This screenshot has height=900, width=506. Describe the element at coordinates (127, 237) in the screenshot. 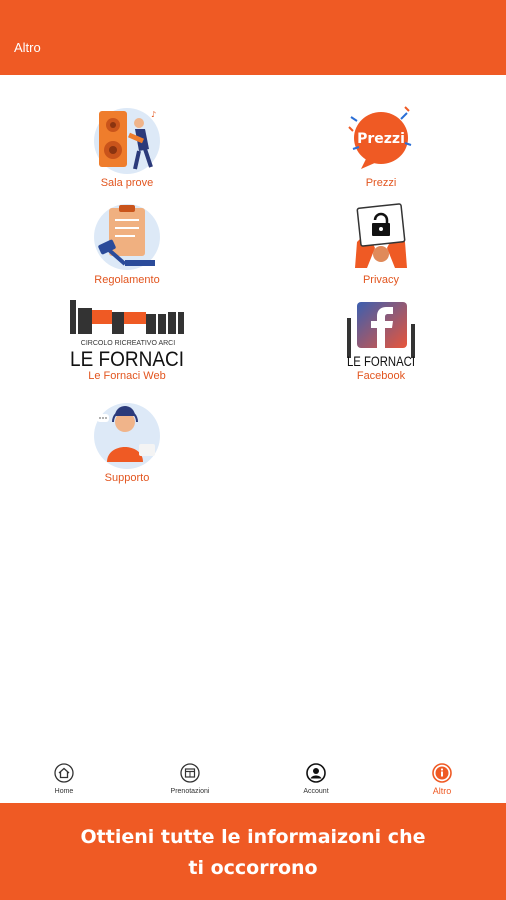

I see `rules-gavel-icon` at that location.